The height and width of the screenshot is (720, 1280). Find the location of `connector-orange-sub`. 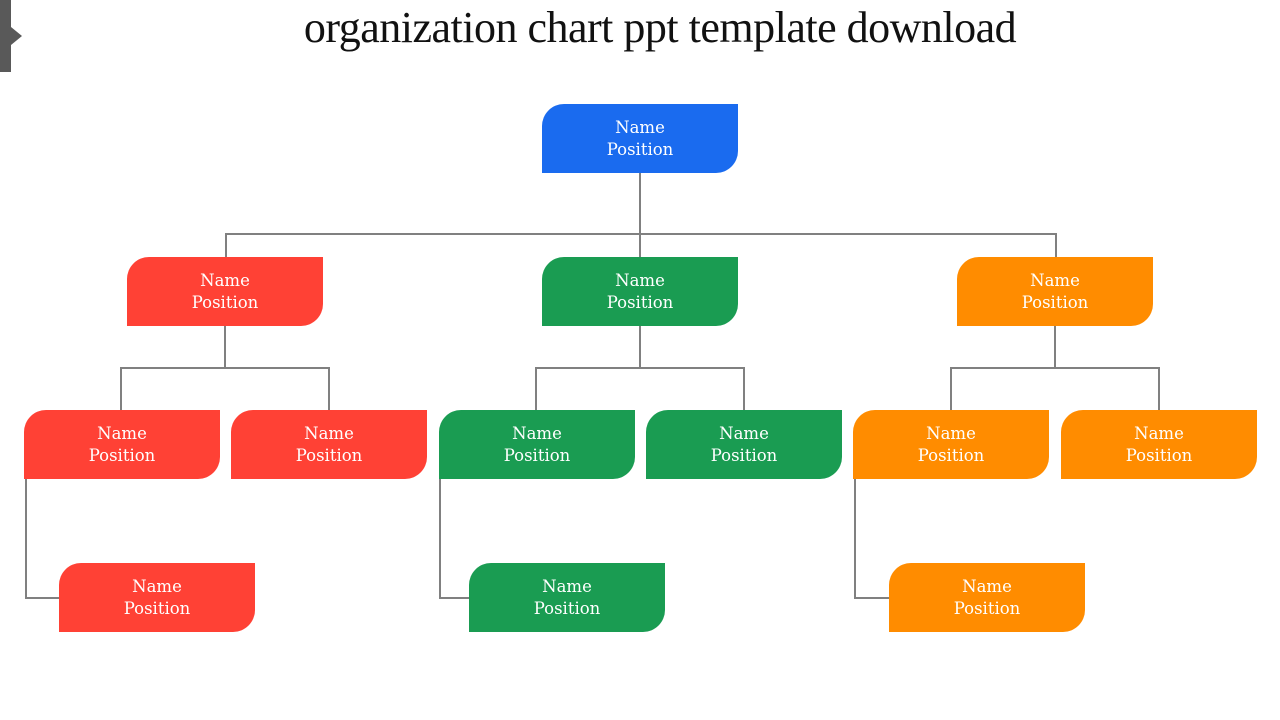

connector-orange-sub is located at coordinates (871, 539).